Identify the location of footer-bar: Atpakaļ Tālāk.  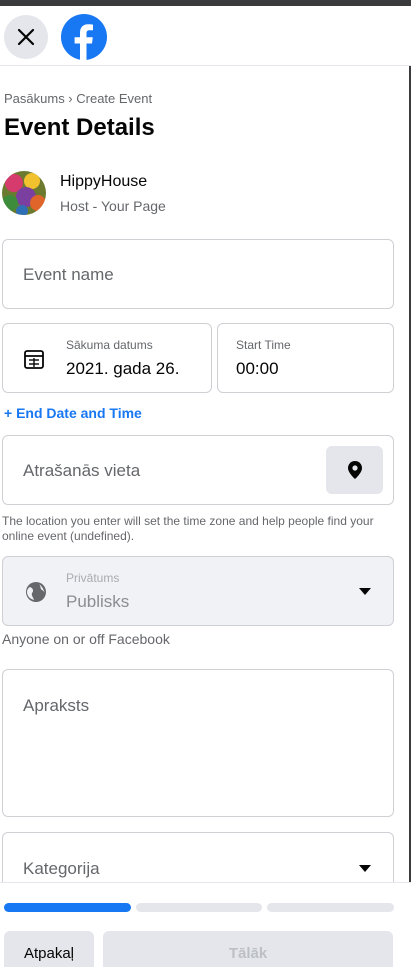
(205, 924).